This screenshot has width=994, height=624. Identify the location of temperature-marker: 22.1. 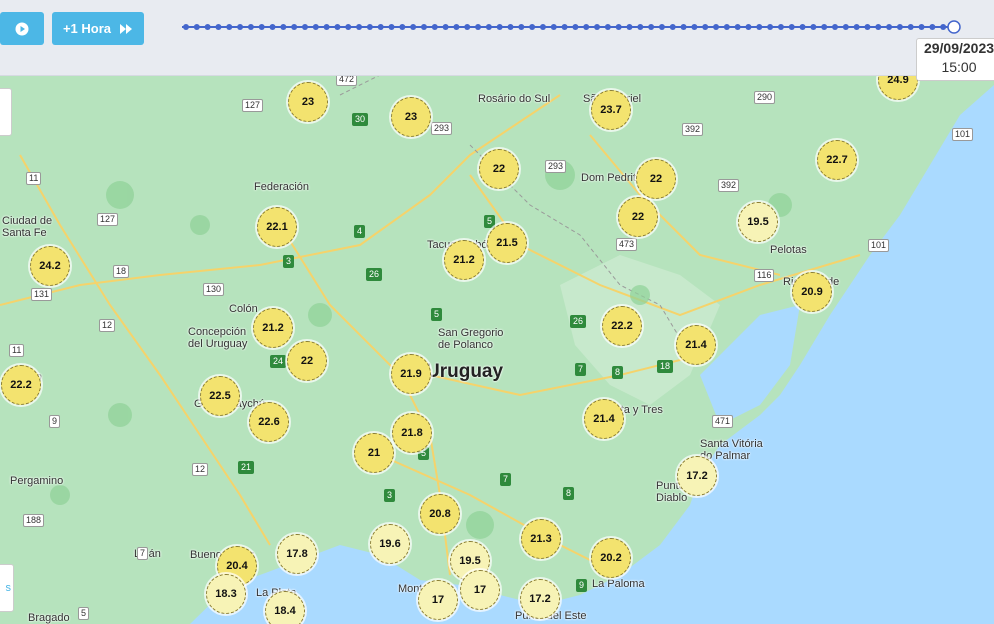
(277, 227).